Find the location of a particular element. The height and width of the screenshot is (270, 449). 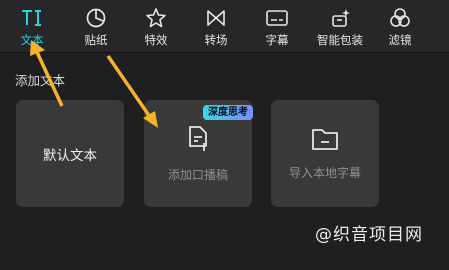

watermark: @织音项目网 is located at coordinates (369, 235).